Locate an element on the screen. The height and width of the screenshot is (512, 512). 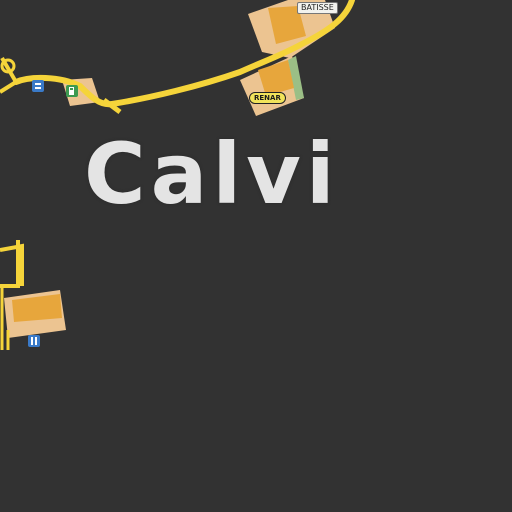
info-icon is located at coordinates (34, 339).